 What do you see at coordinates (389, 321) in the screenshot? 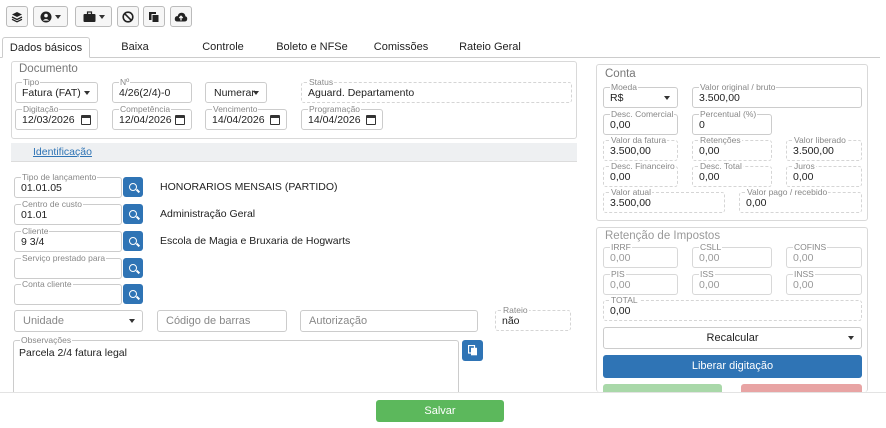
I see `autorizacao-input: Autorização` at bounding box center [389, 321].